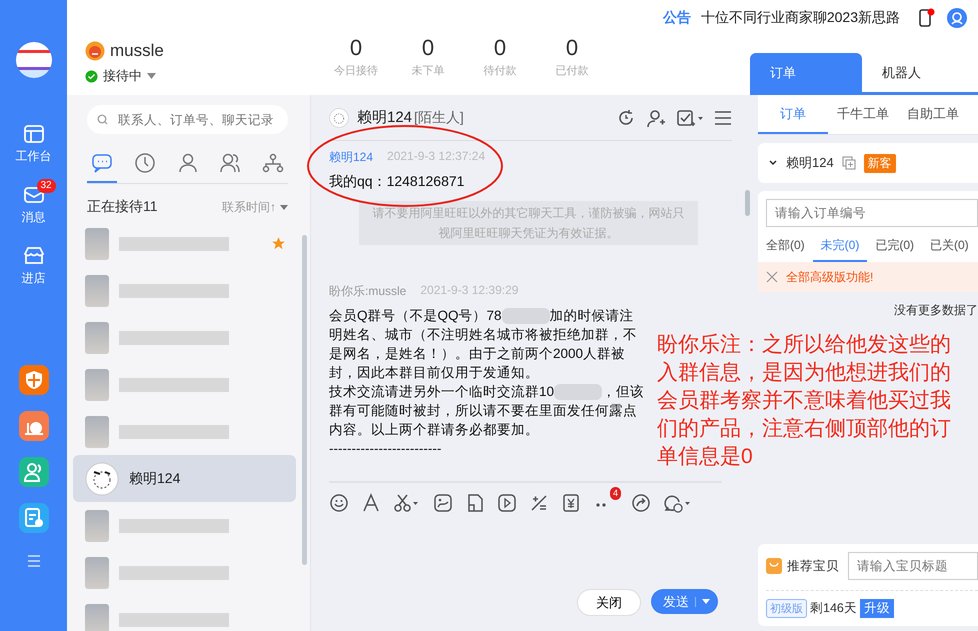  What do you see at coordinates (469, 291) in the screenshot?
I see `message-time: 2021-9-3 12:39:29` at bounding box center [469, 291].